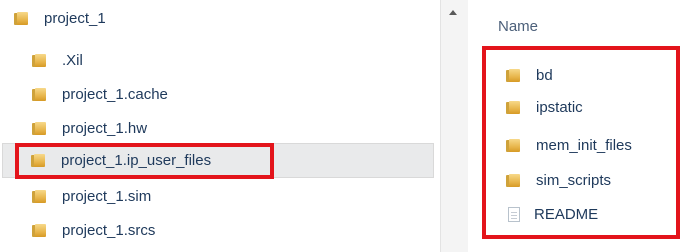 The width and height of the screenshot is (692, 252). What do you see at coordinates (518, 26) in the screenshot?
I see `name-column-header: Name` at bounding box center [518, 26].